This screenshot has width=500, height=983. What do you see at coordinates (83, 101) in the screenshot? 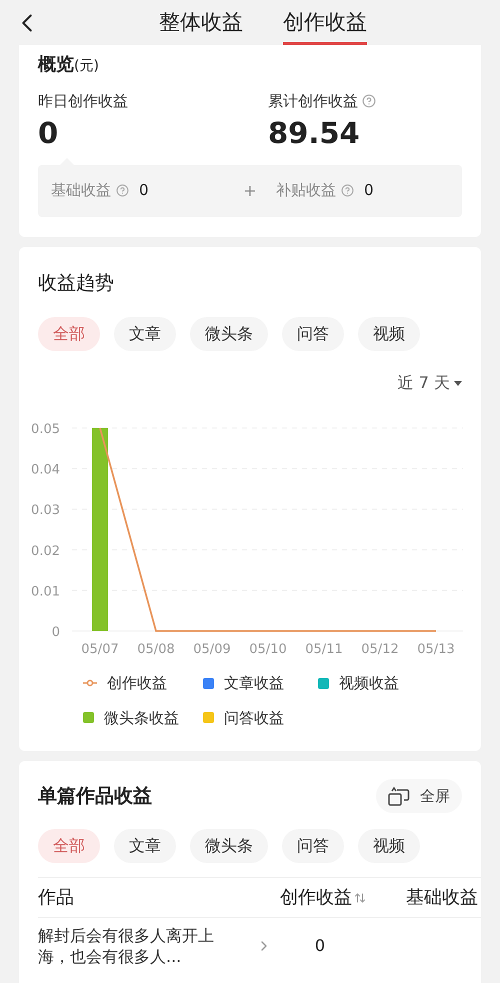
I see `stat-label: 昨日创作收益` at bounding box center [83, 101].